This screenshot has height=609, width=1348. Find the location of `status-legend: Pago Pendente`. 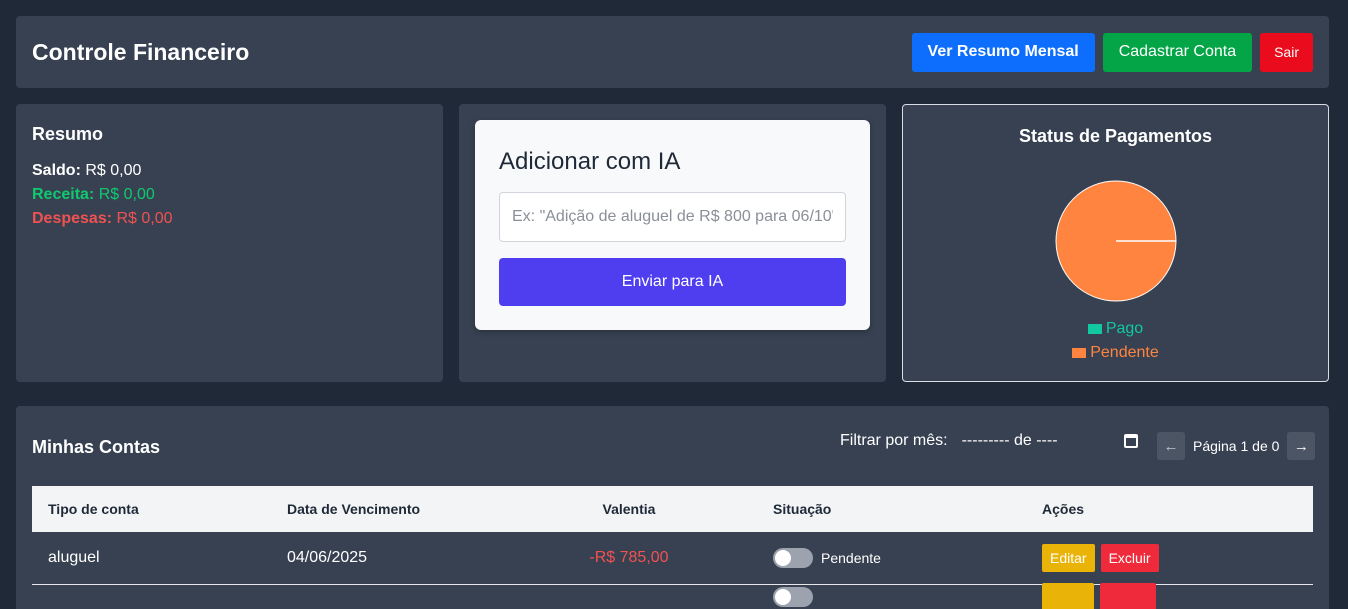

status-legend: Pago Pendente is located at coordinates (1115, 341).